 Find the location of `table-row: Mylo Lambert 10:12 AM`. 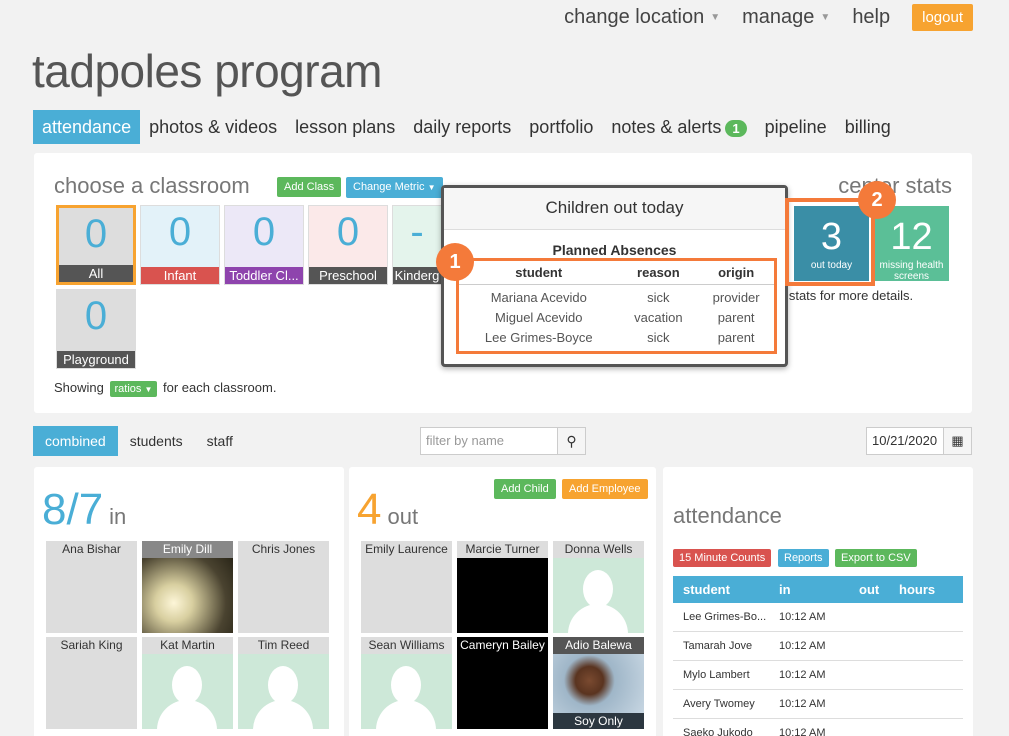

table-row: Mylo Lambert 10:12 AM is located at coordinates (818, 675).